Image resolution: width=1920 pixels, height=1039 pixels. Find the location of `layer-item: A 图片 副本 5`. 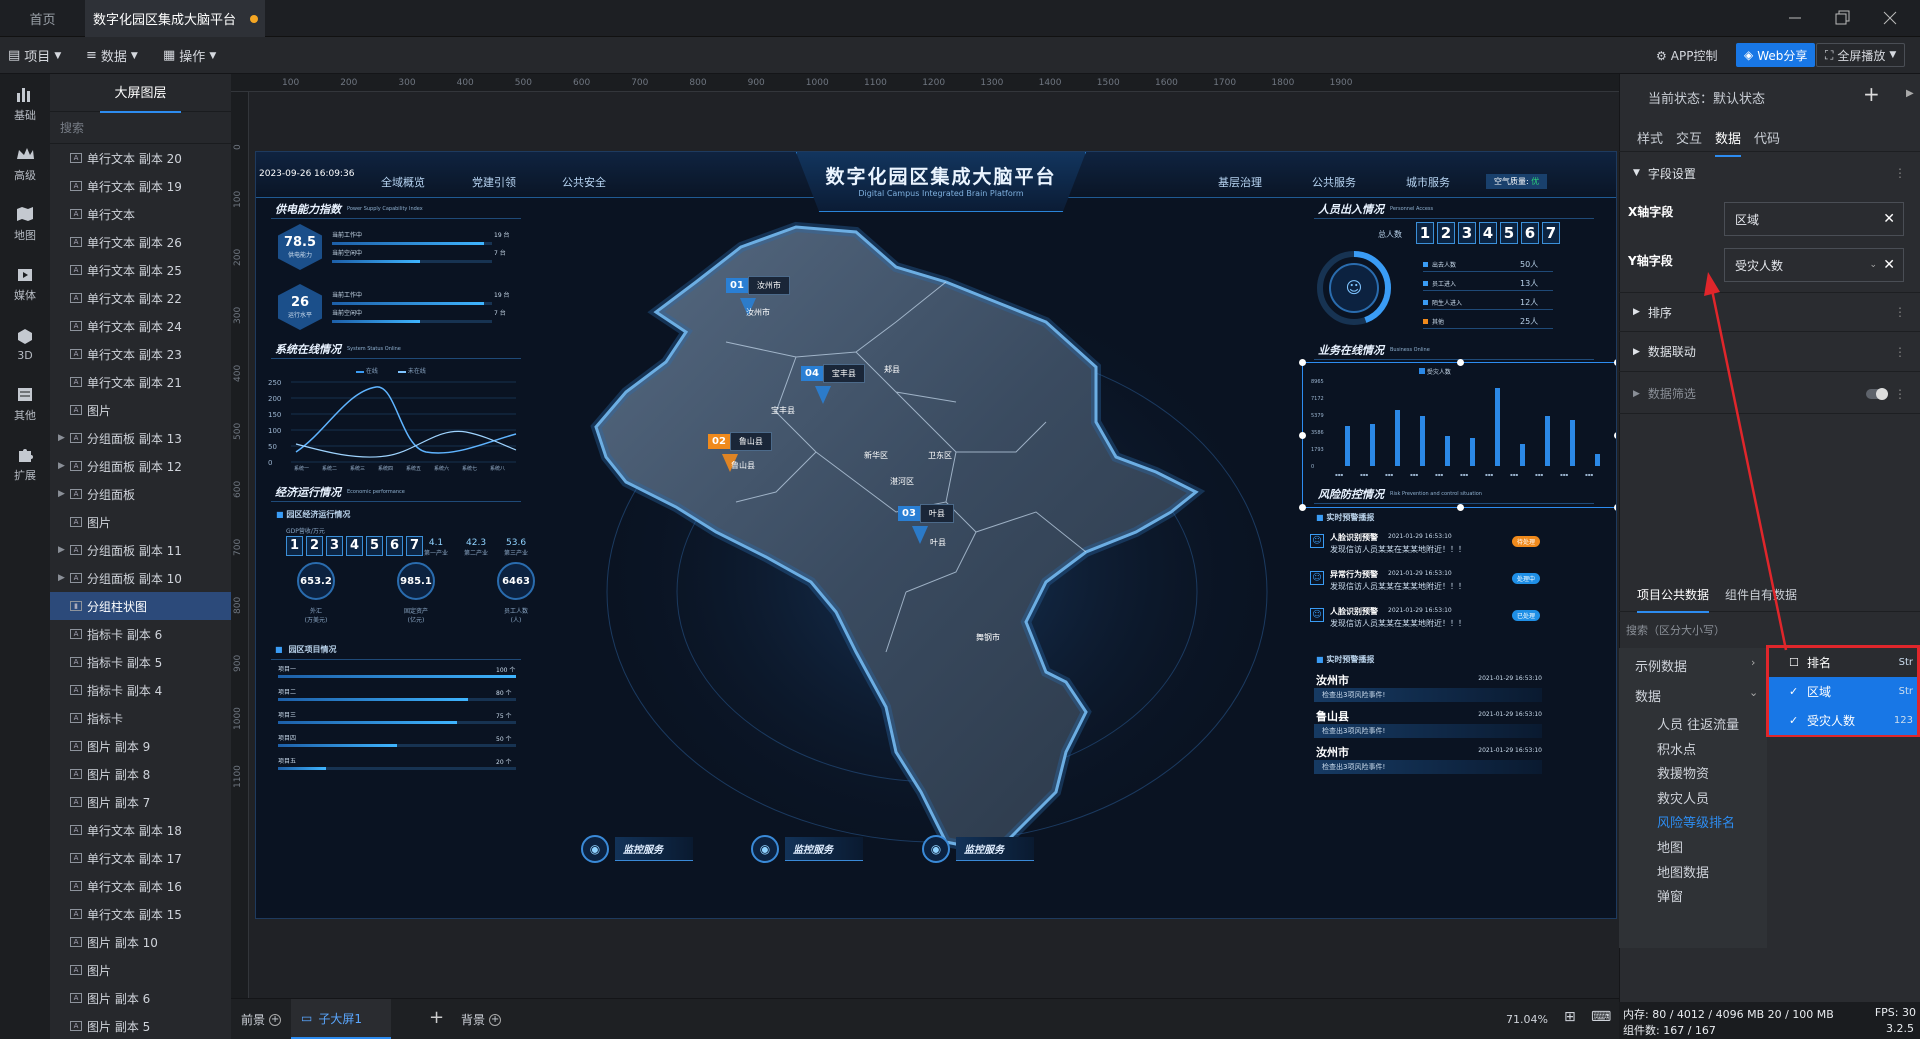

layer-item: A 图片 副本 5 is located at coordinates (140, 1025).